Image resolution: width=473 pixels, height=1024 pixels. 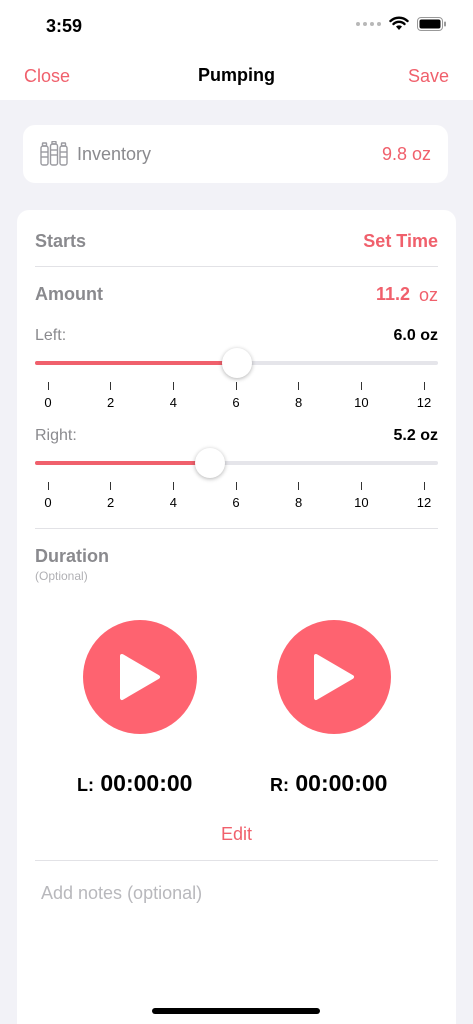 What do you see at coordinates (114, 154) in the screenshot?
I see `inventory-label: Inventory` at bounding box center [114, 154].